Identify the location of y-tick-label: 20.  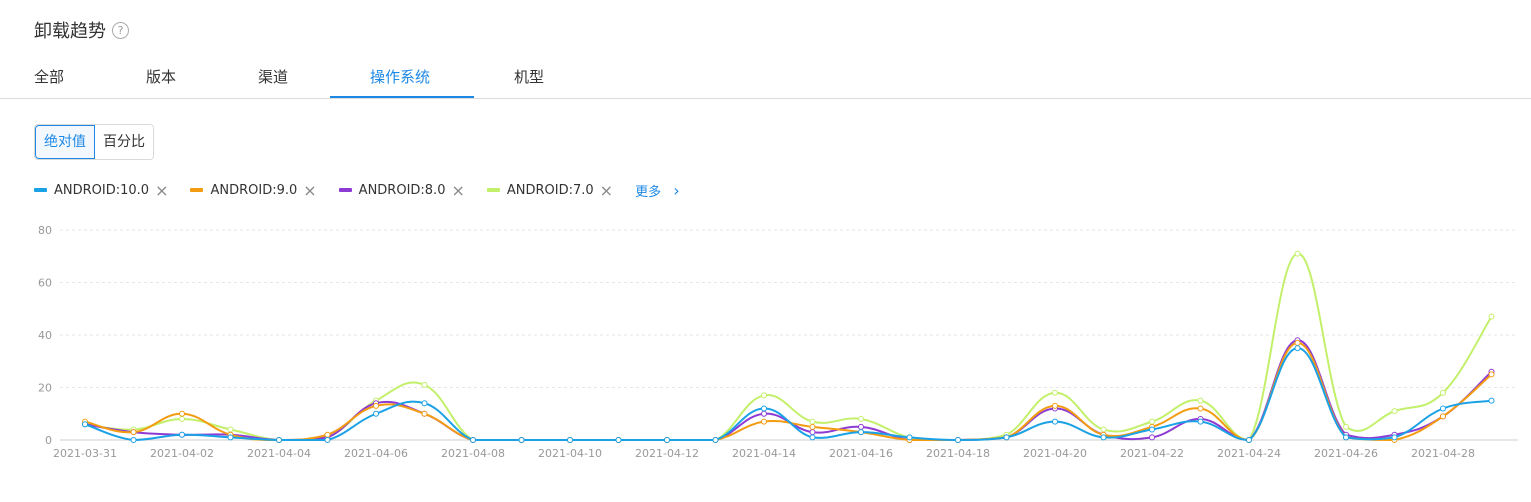
(45, 388).